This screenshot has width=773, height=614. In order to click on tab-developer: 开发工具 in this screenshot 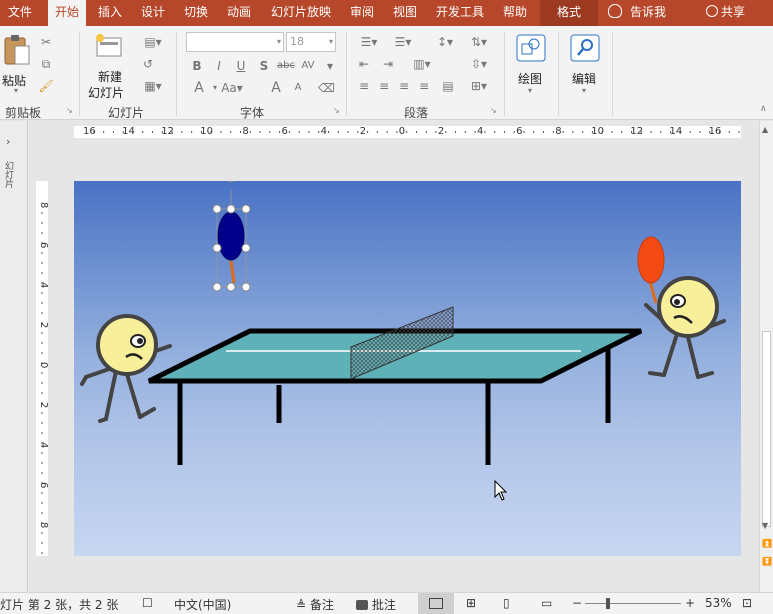, I will do `click(460, 13)`.